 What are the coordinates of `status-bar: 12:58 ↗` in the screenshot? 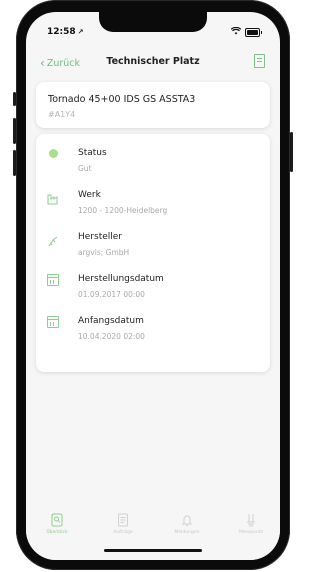 It's located at (153, 32).